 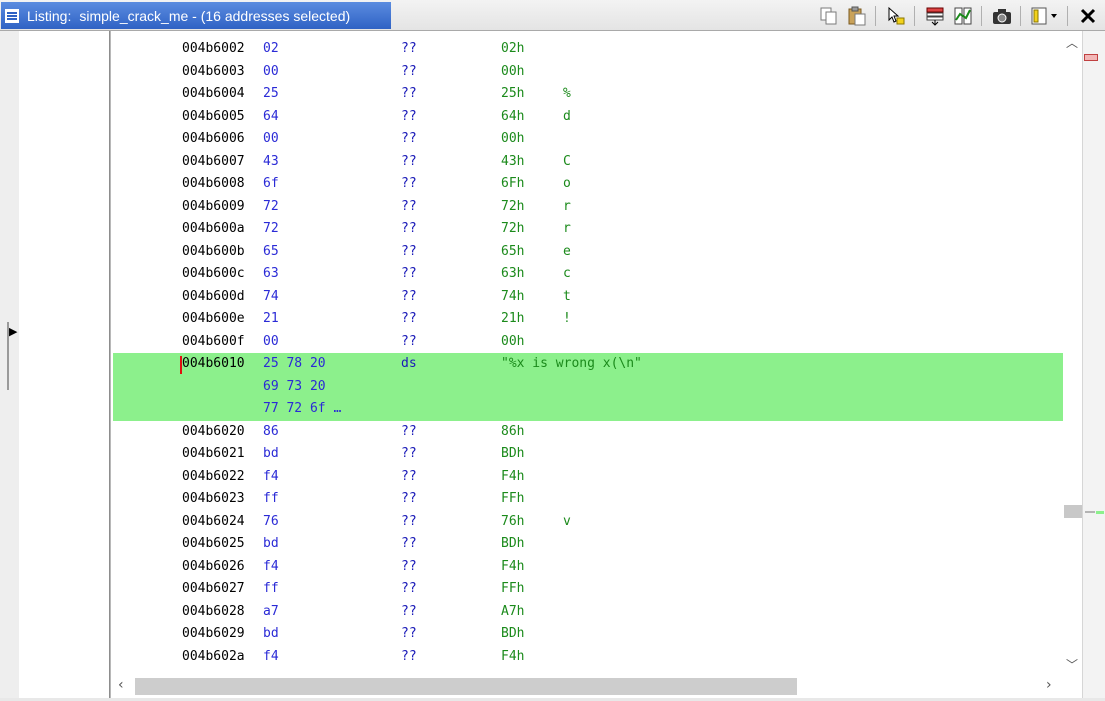 What do you see at coordinates (588, 94) in the screenshot?
I see `listing-row: 004b6004 25?? 25h%` at bounding box center [588, 94].